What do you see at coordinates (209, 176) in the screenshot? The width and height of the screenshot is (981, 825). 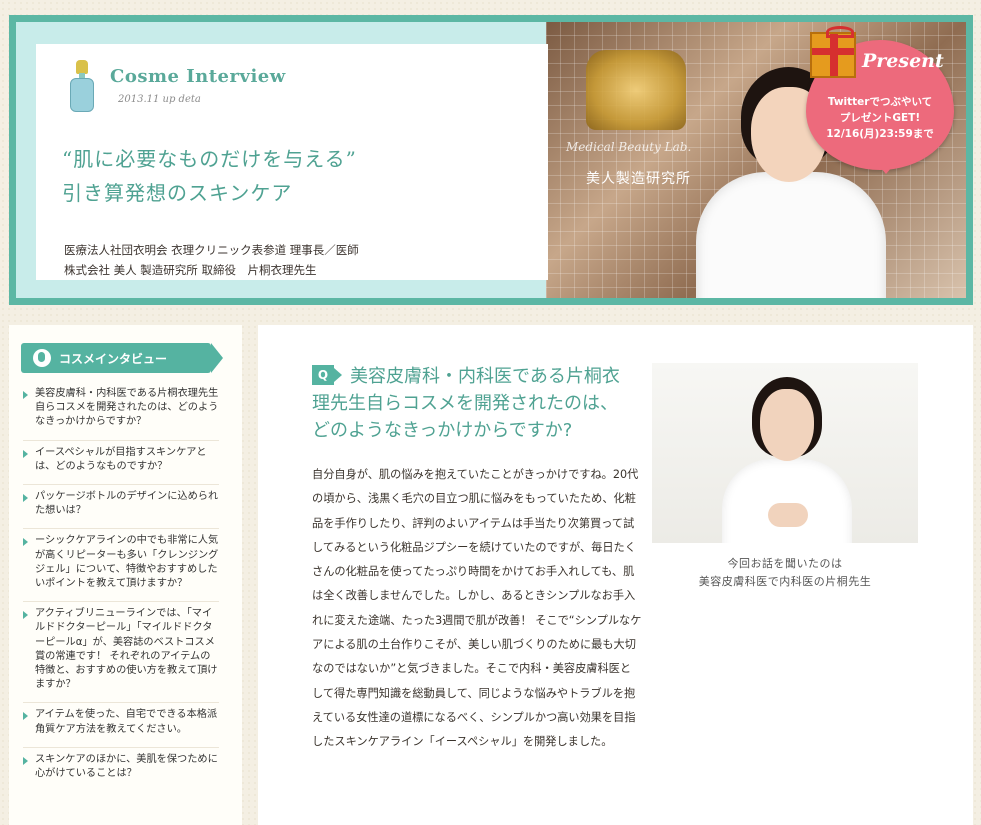 I see `headline: “肌に必要なものだけを与える” 引き算発想のスキンケア` at bounding box center [209, 176].